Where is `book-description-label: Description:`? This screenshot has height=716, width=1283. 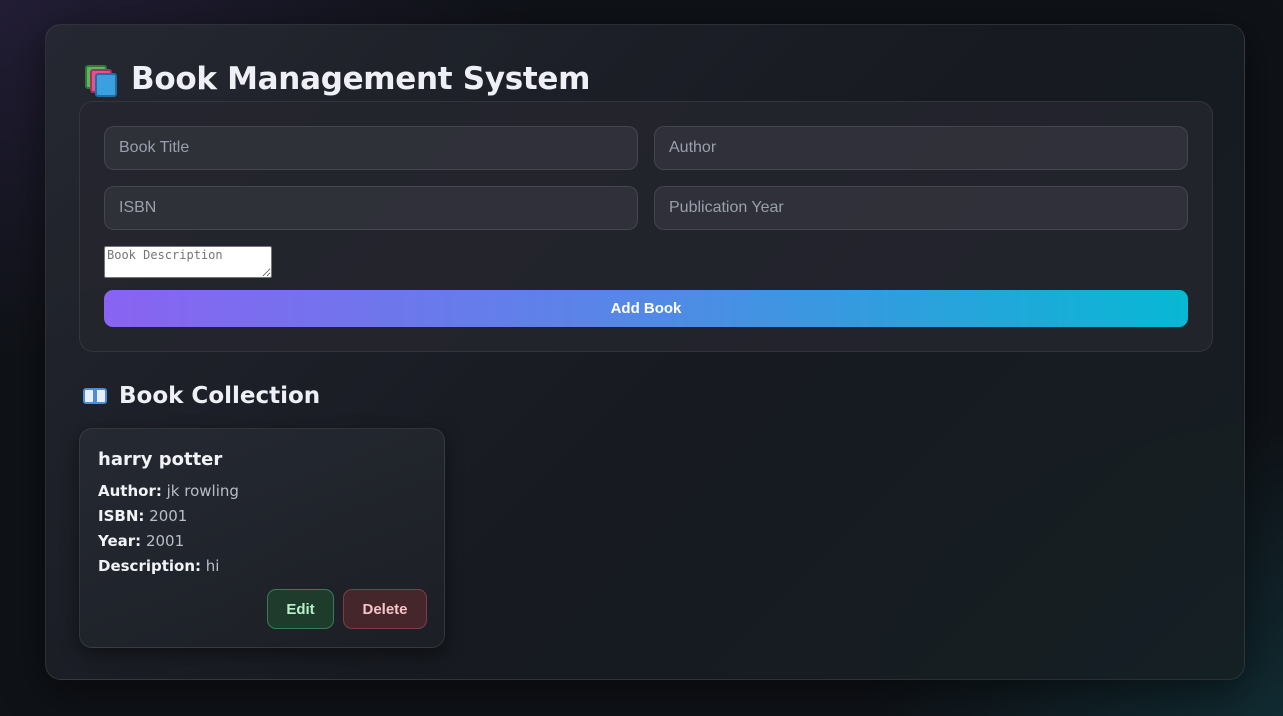 book-description-label: Description: is located at coordinates (150, 566).